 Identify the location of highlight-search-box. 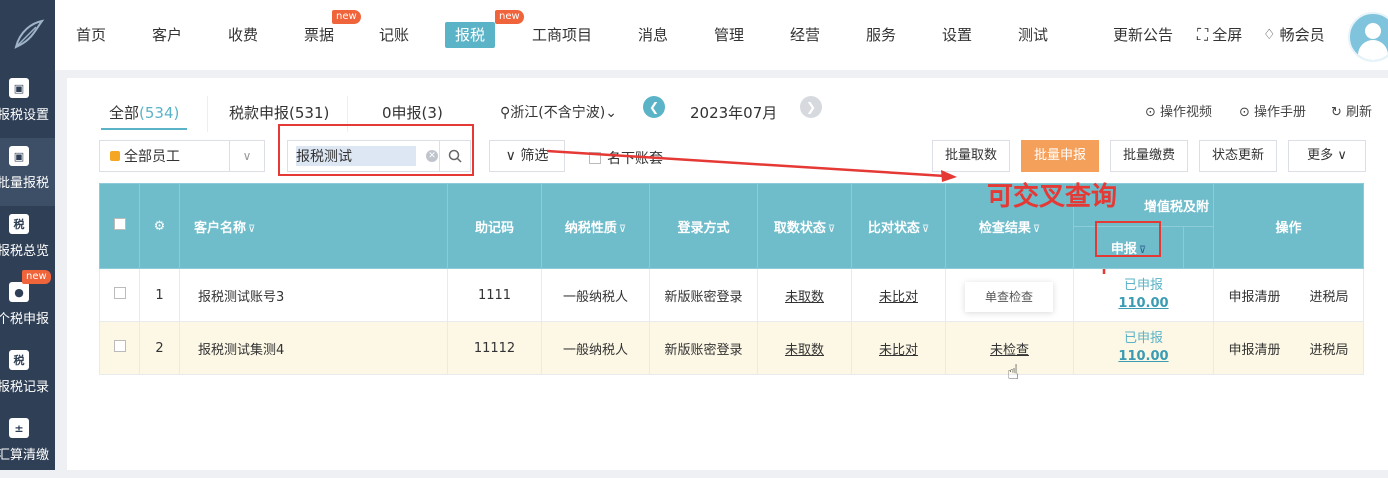
(376, 150).